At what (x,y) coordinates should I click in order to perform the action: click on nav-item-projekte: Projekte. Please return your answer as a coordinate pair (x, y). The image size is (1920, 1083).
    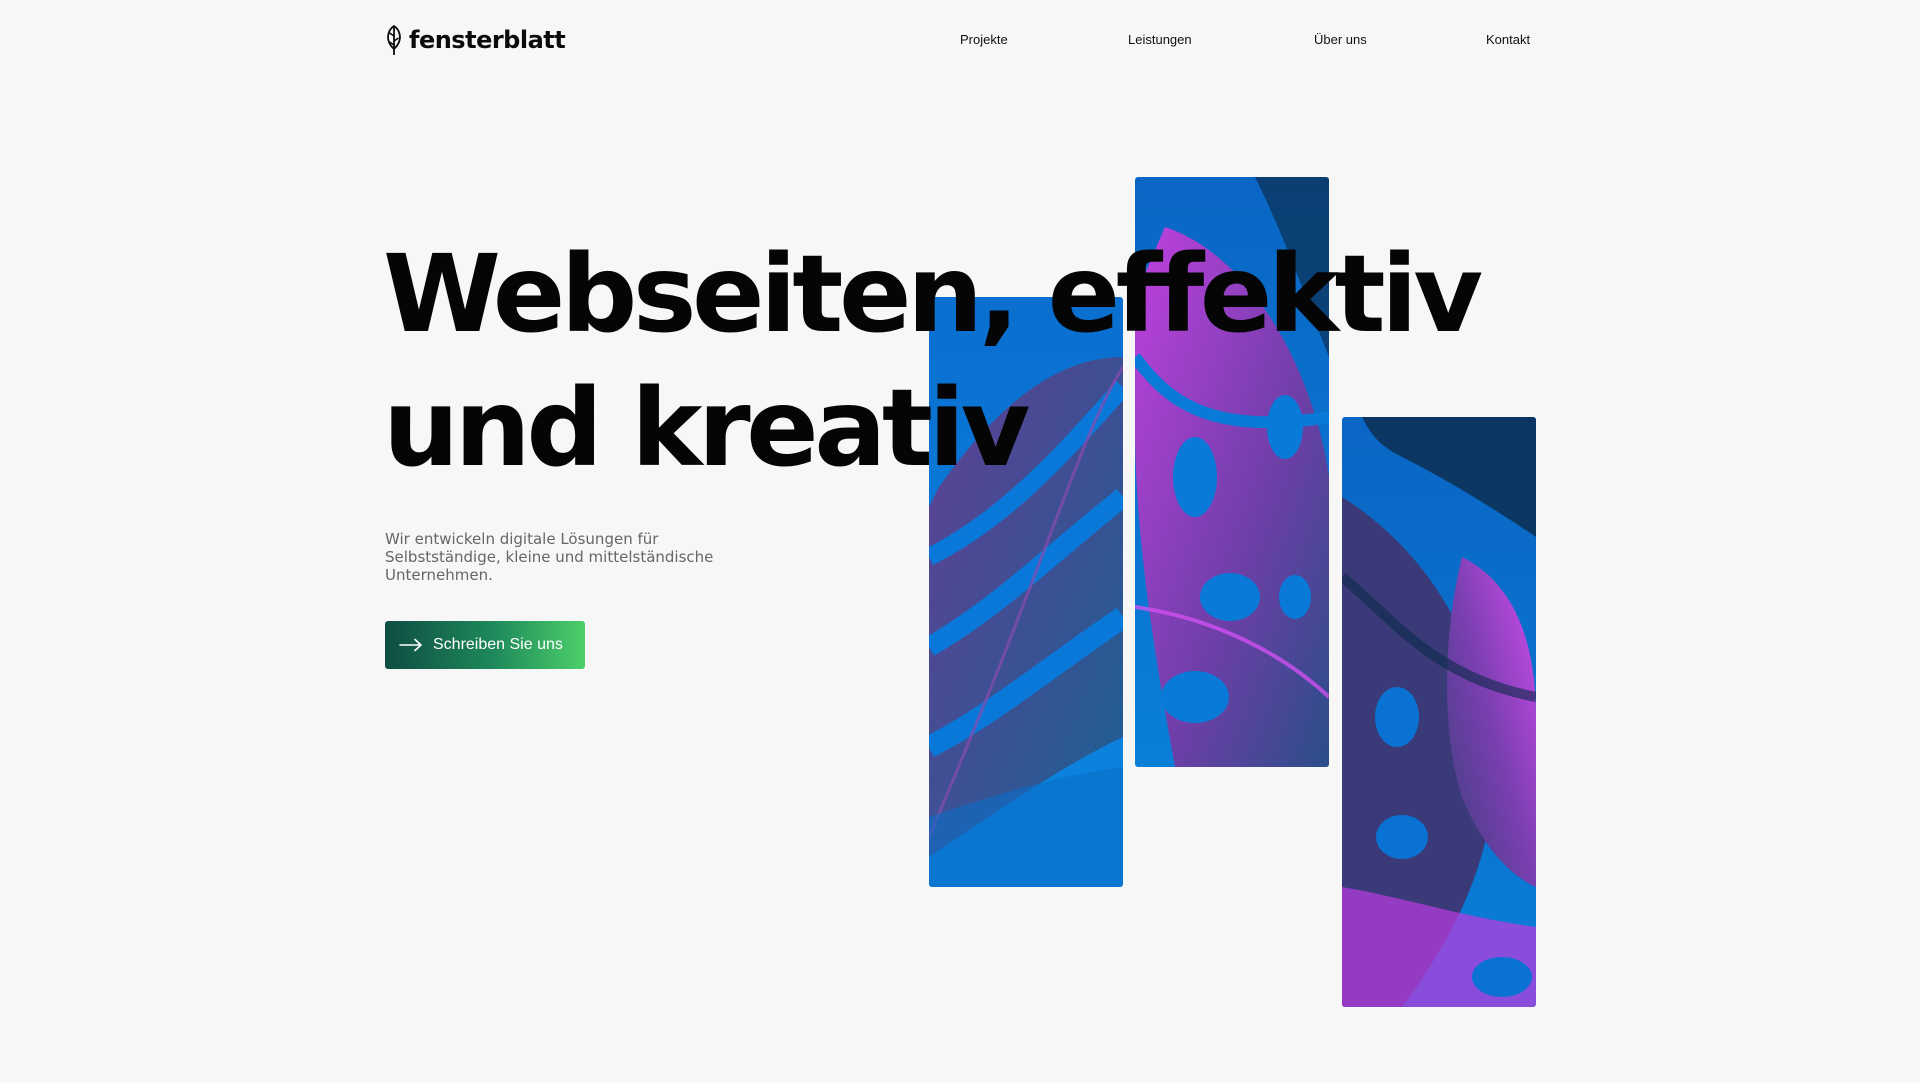
    Looking at the image, I should click on (984, 40).